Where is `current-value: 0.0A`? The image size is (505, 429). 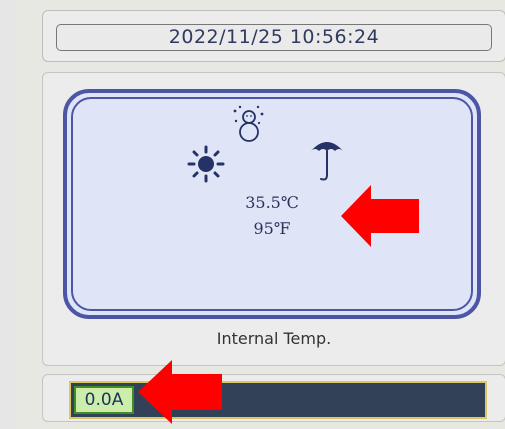 current-value: 0.0A is located at coordinates (104, 400).